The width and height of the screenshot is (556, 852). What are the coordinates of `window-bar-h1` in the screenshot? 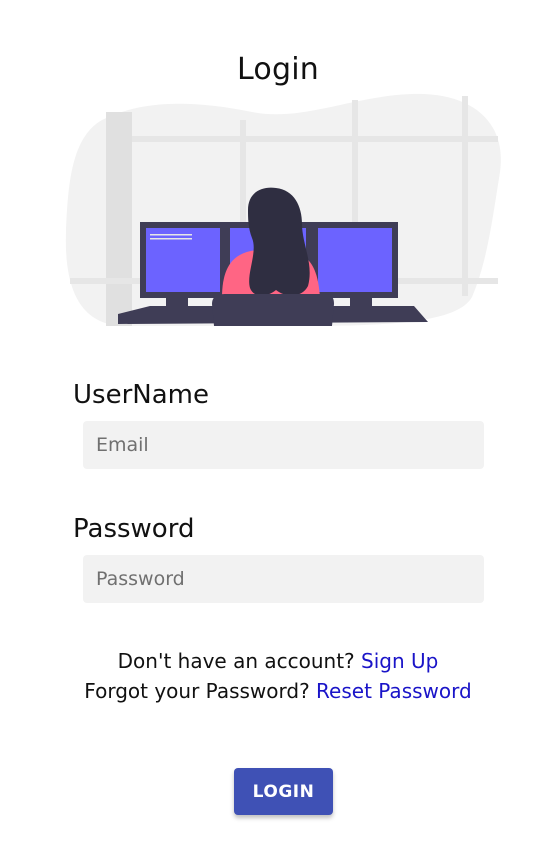 It's located at (315, 139).